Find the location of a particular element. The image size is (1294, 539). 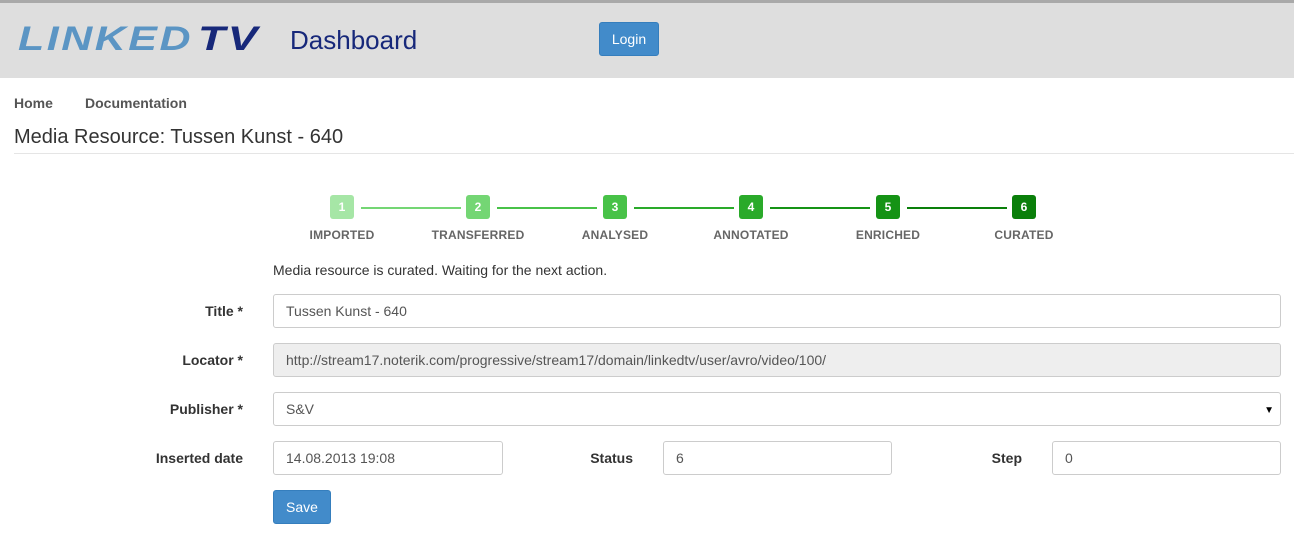

title-divider is located at coordinates (654, 153).